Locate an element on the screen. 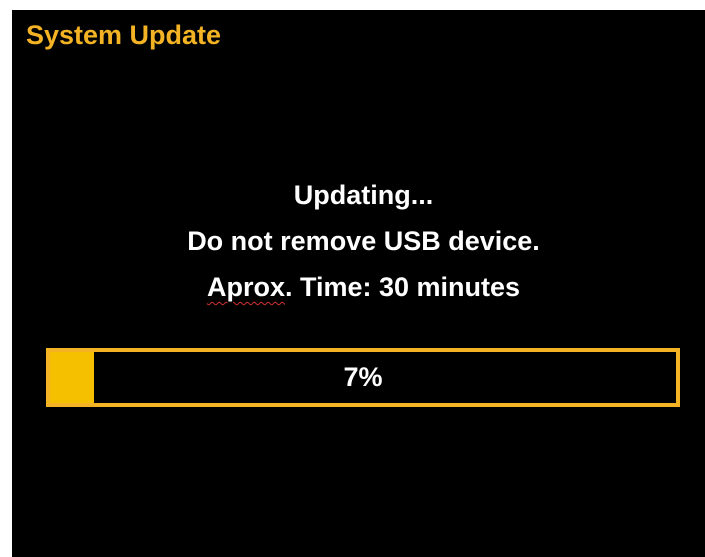  estimated-time-value: . Time: 30 minutes is located at coordinates (402, 287).